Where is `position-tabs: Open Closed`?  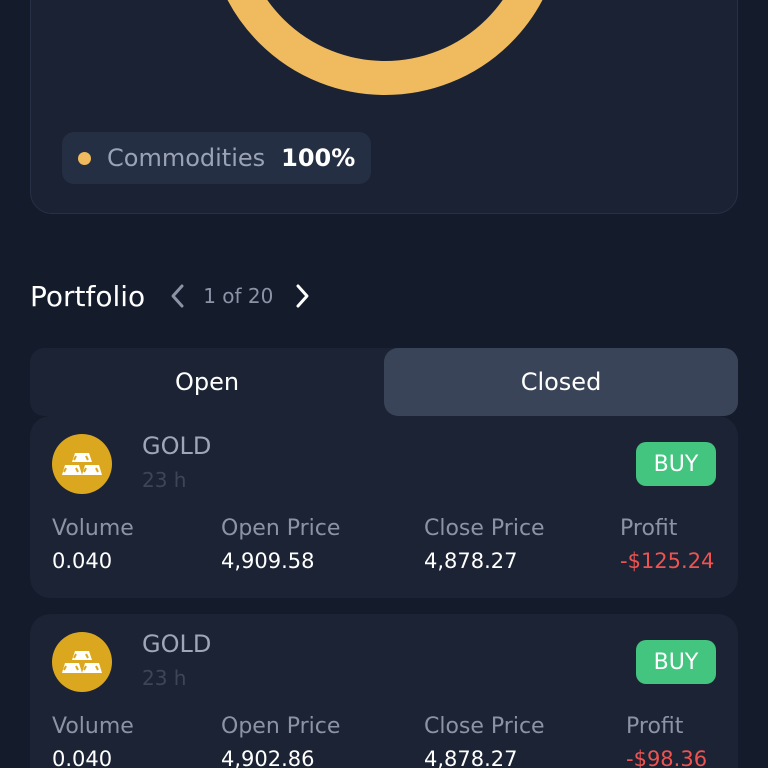
position-tabs: Open Closed is located at coordinates (384, 382).